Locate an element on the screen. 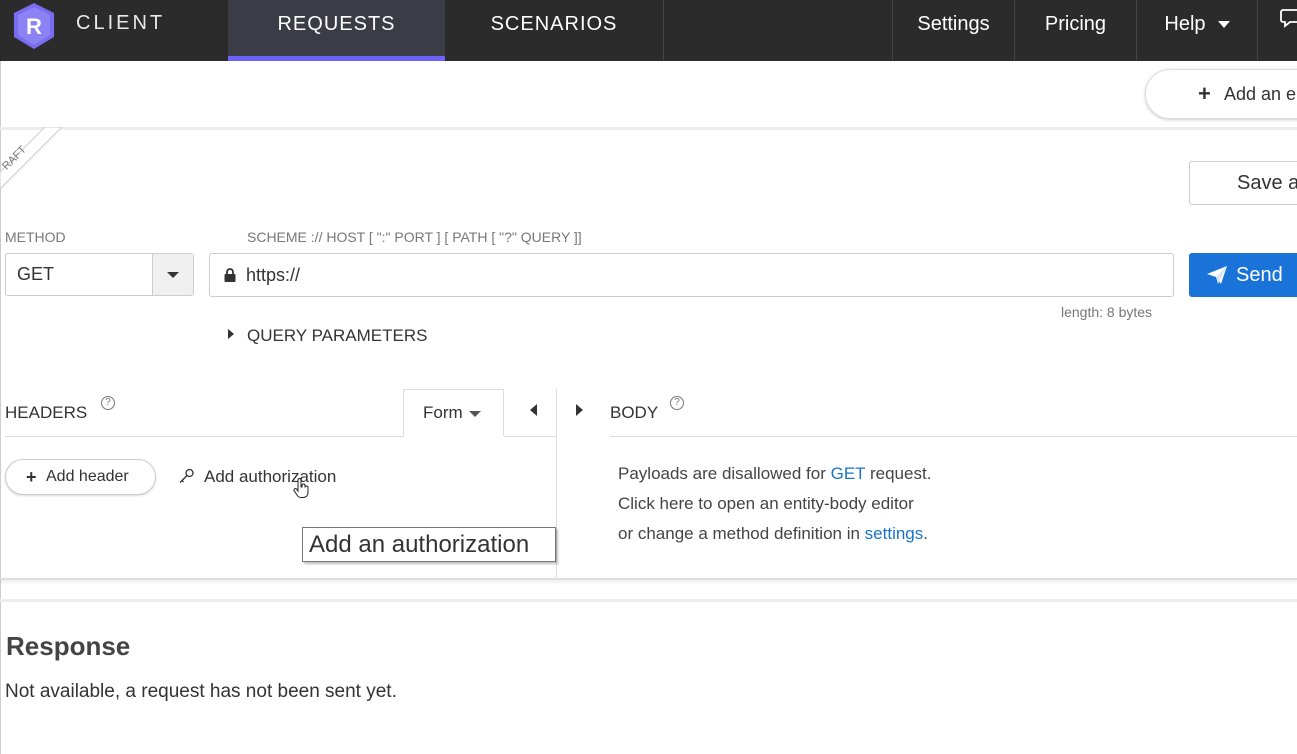 This screenshot has width=1297, height=754. body-text: or change a method definition in is located at coordinates (741, 533).